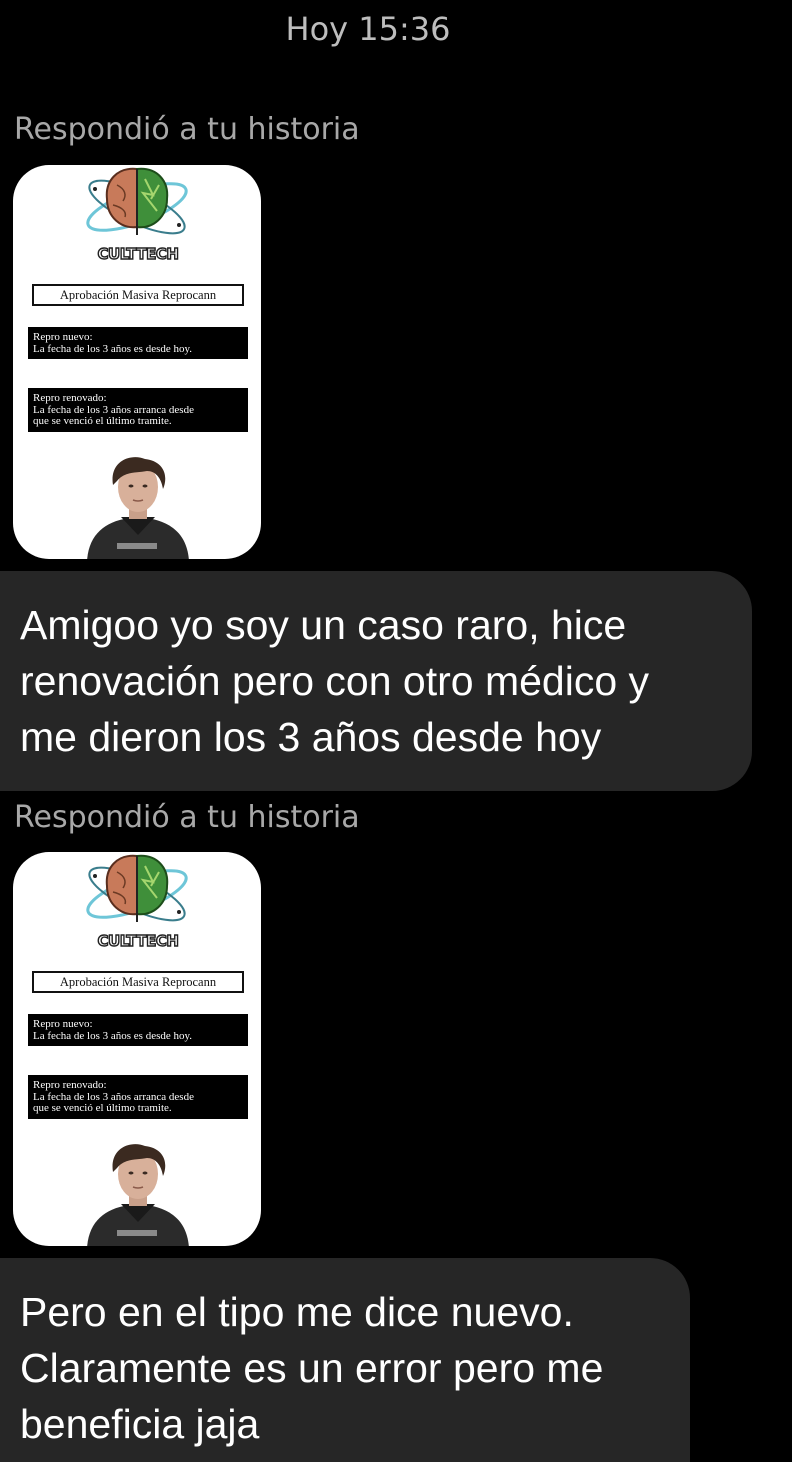 This screenshot has width=792, height=1462. Describe the element at coordinates (297, 1312) in the screenshot. I see `message-text-line: Pero en el tipo me dice nuevo.` at that location.